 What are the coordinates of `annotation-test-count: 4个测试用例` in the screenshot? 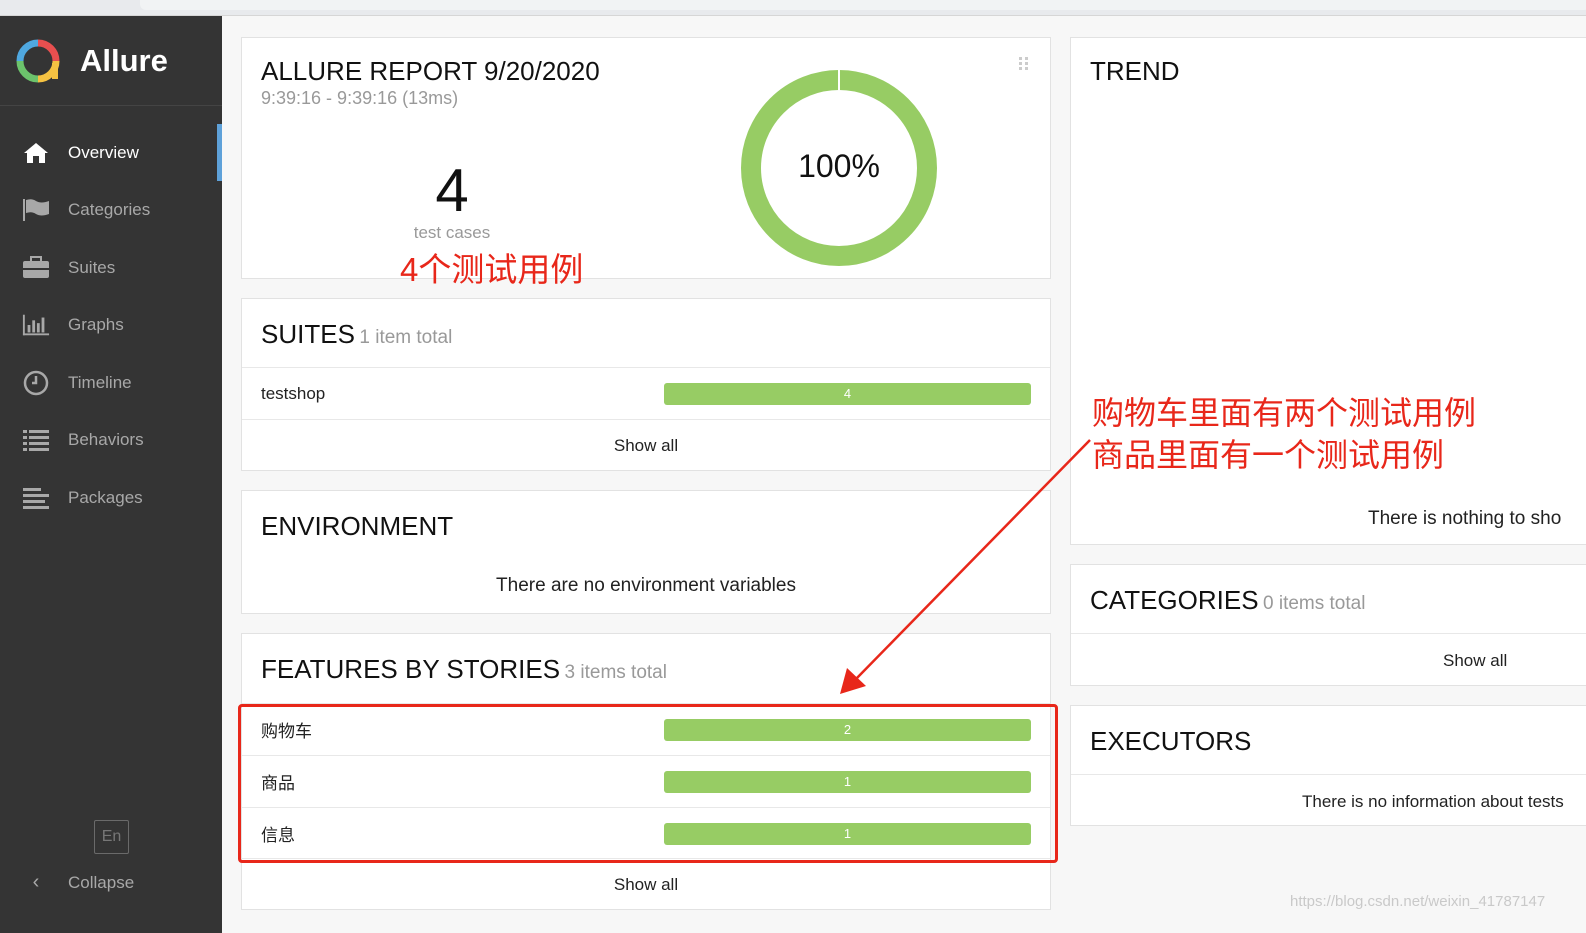 It's located at (492, 269).